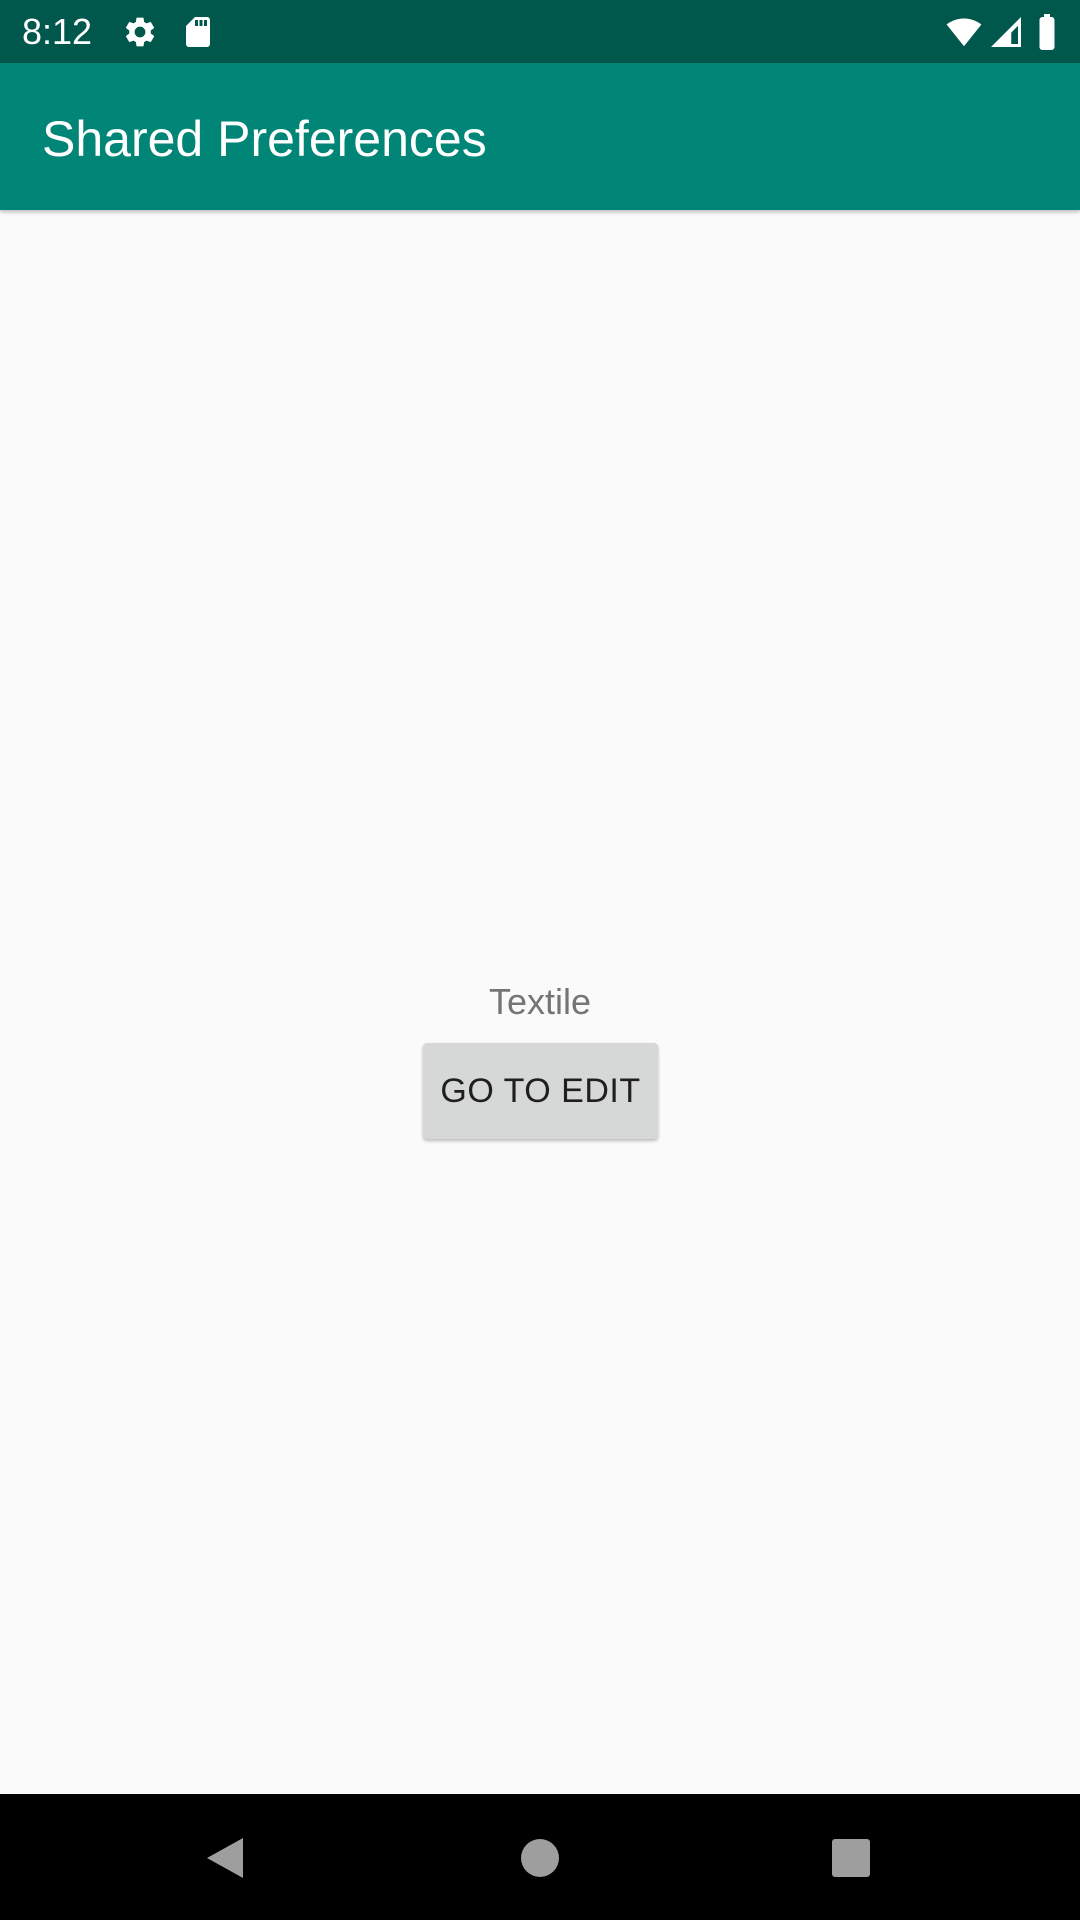 The width and height of the screenshot is (1080, 1920). Describe the element at coordinates (540, 136) in the screenshot. I see `app-bar: Shared Preferences` at that location.